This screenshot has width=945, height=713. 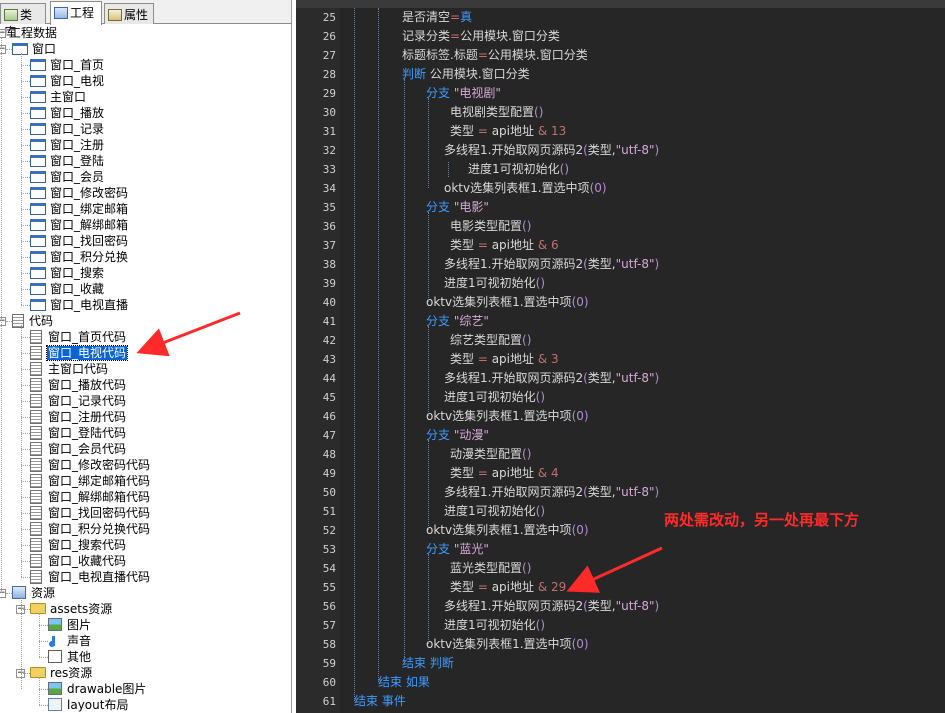 I want to click on tree-item-code: 窗口_收藏代码, so click(x=77, y=561).